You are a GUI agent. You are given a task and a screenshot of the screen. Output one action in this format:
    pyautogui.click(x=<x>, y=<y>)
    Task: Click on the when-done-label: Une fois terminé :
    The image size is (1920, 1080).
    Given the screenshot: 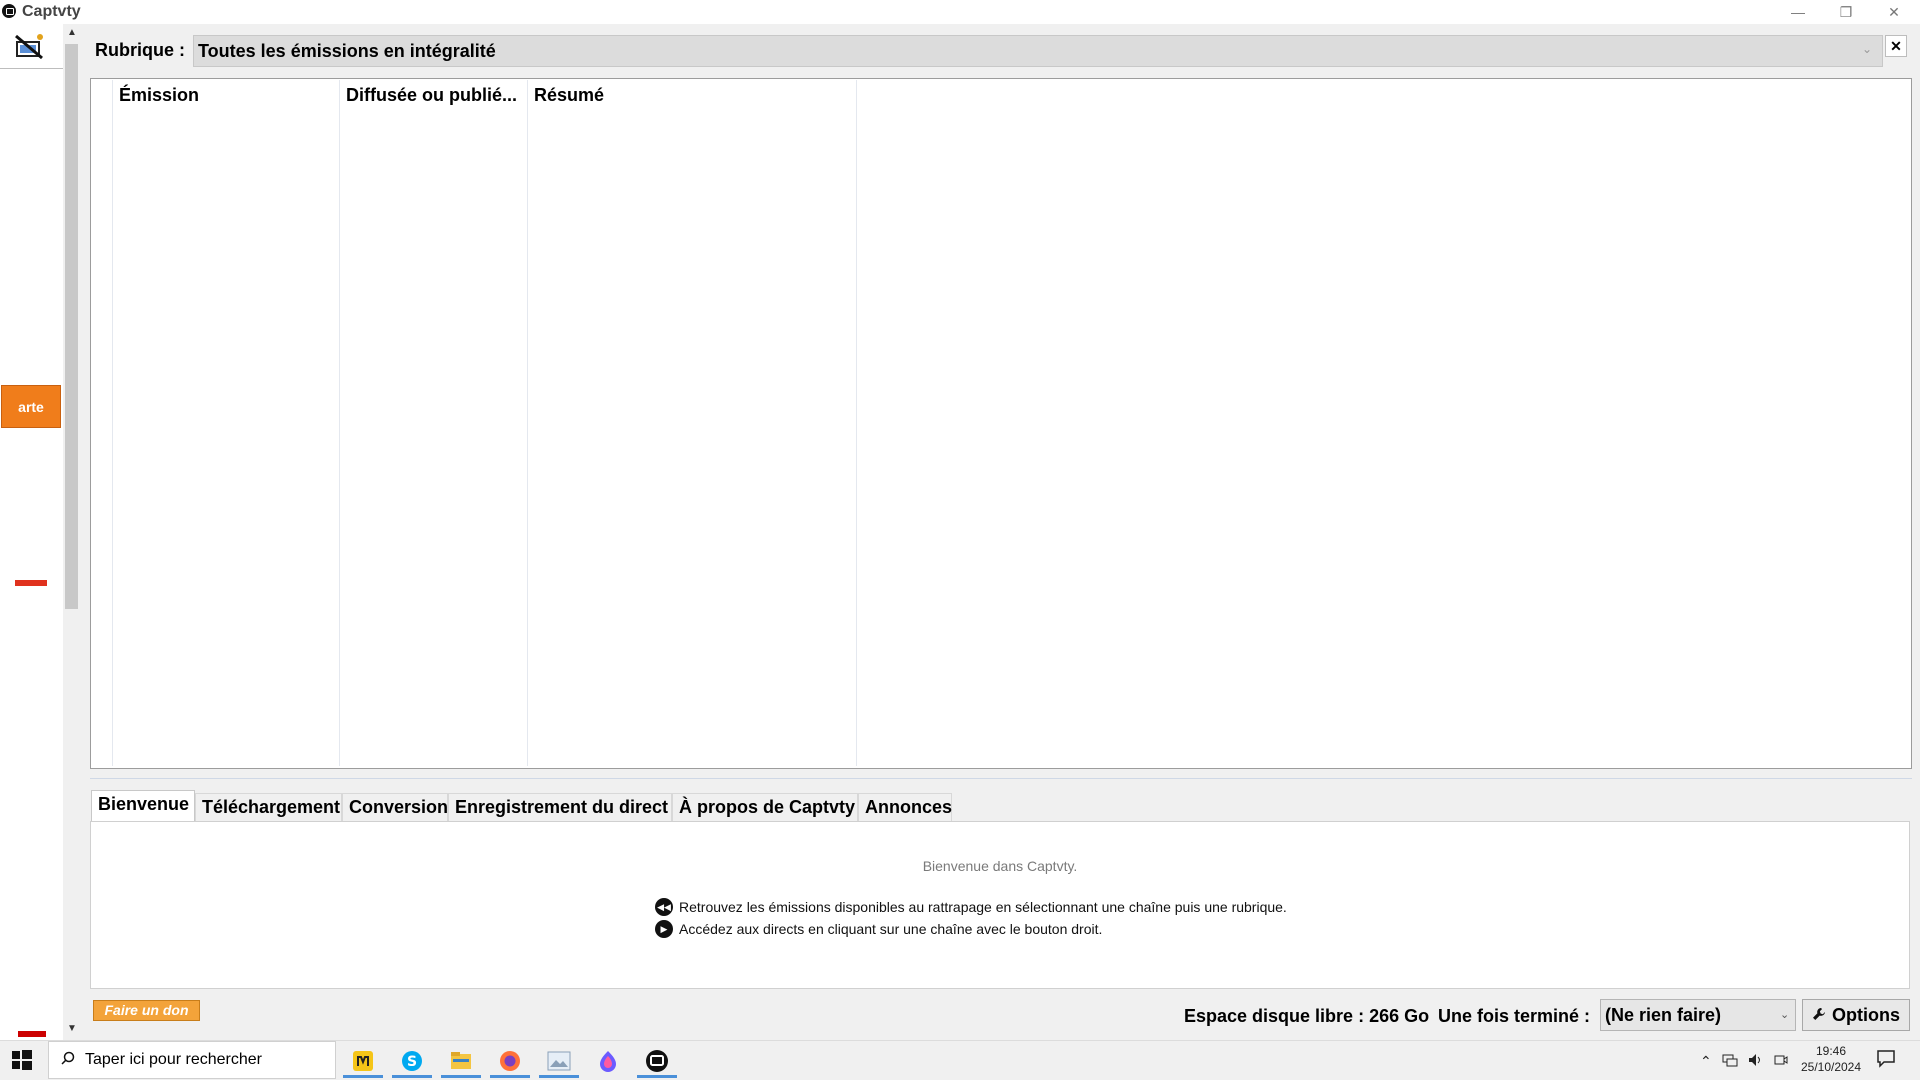 What is the action you would take?
    pyautogui.click(x=1514, y=1016)
    